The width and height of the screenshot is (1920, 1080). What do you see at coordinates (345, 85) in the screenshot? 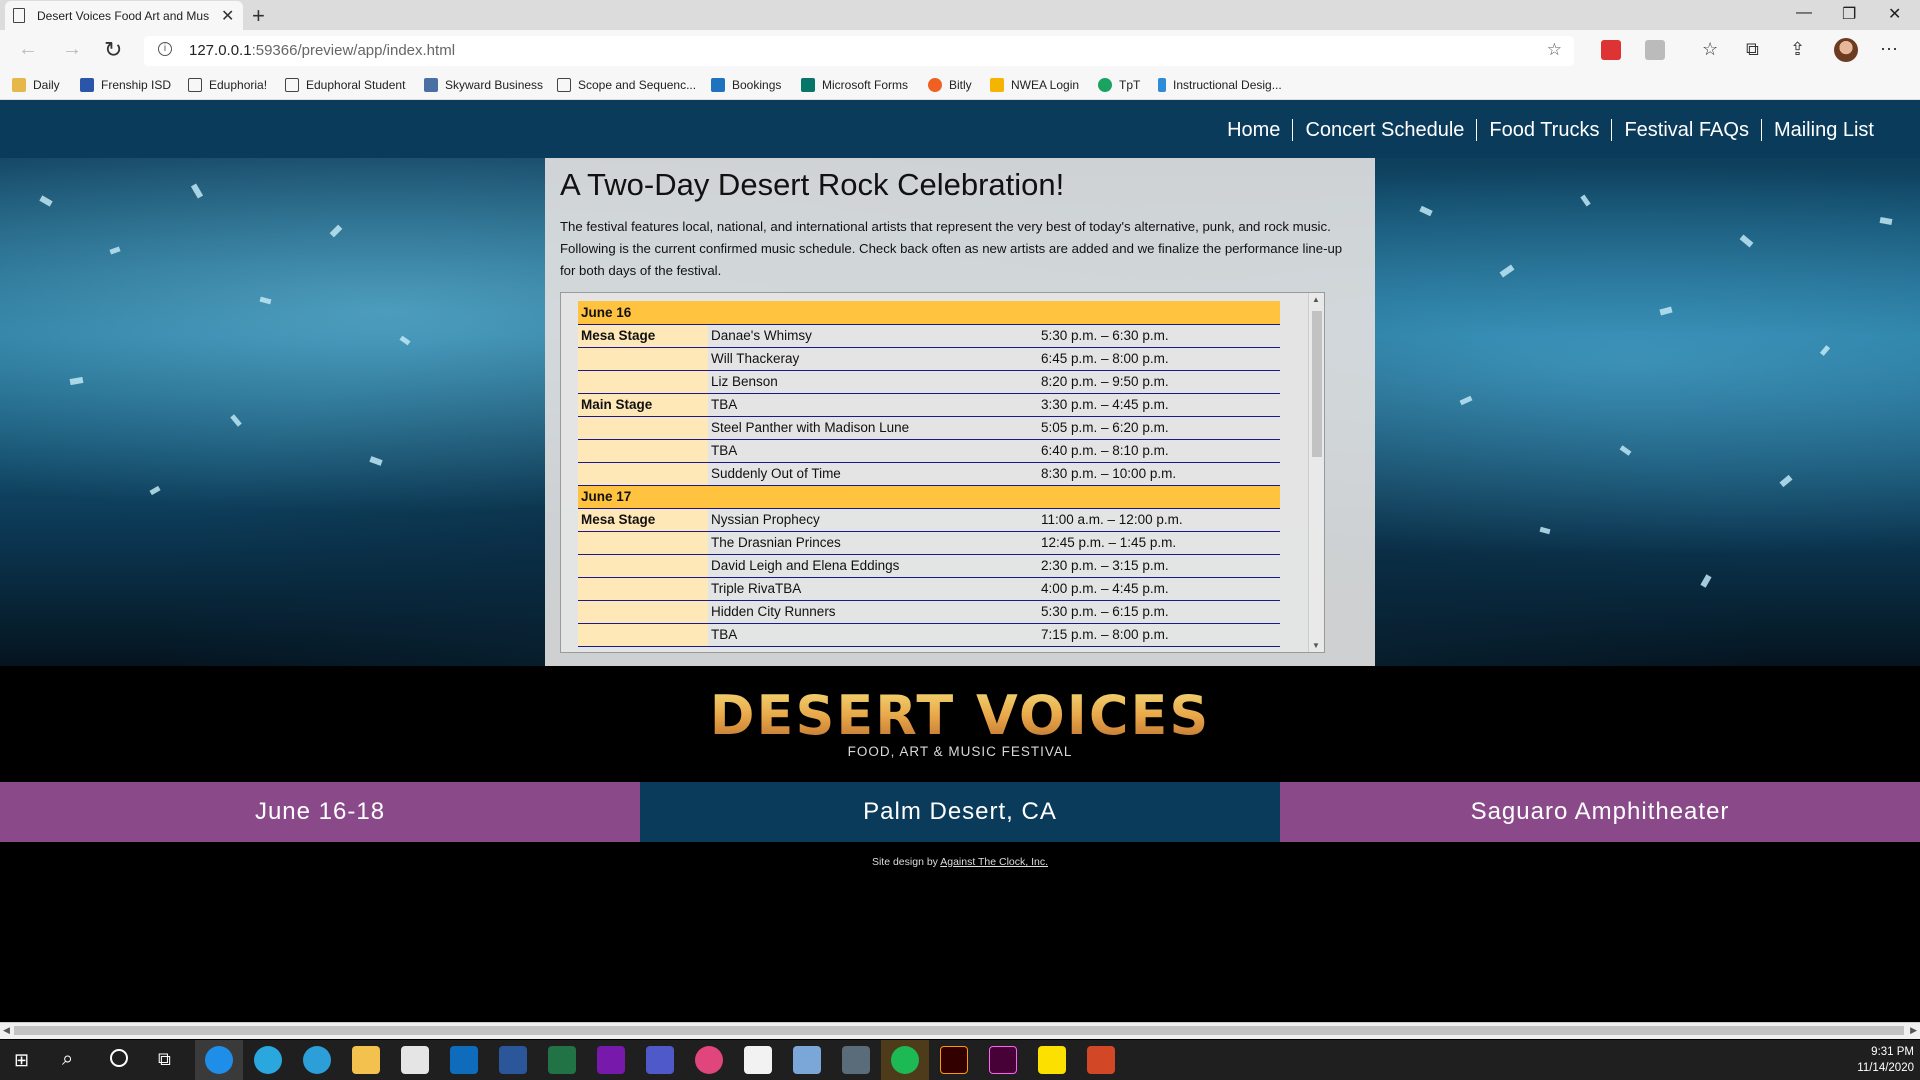
I see `bookmark-item: Eduphoral Student` at bounding box center [345, 85].